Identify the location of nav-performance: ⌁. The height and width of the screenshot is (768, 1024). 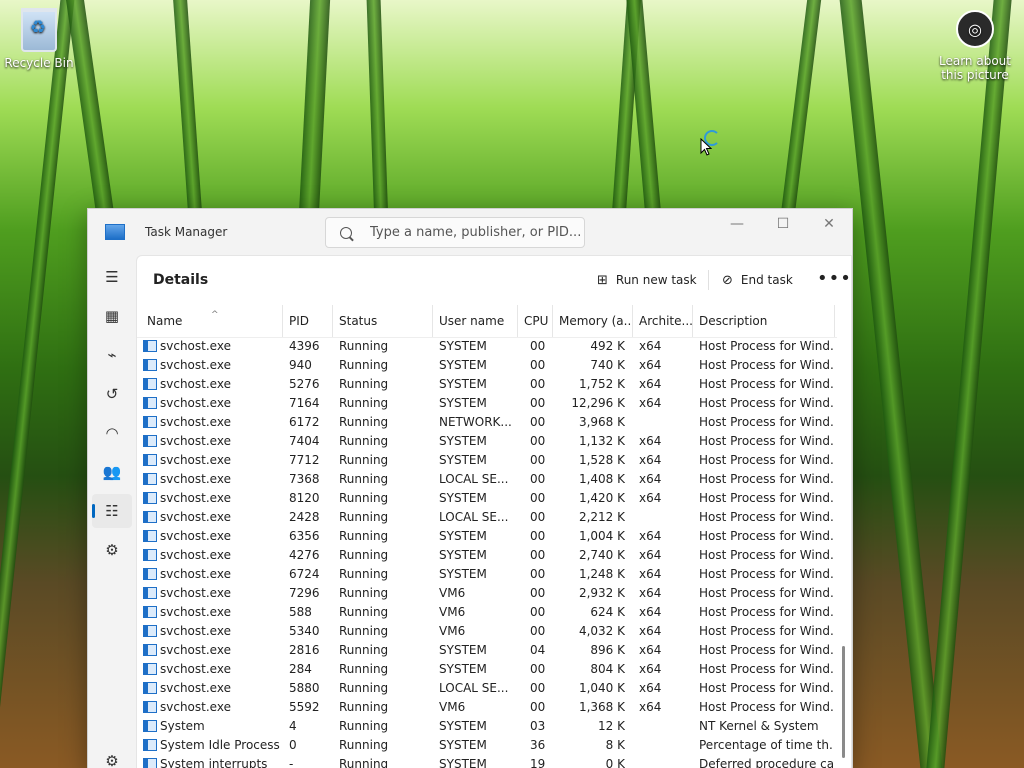
(112, 355).